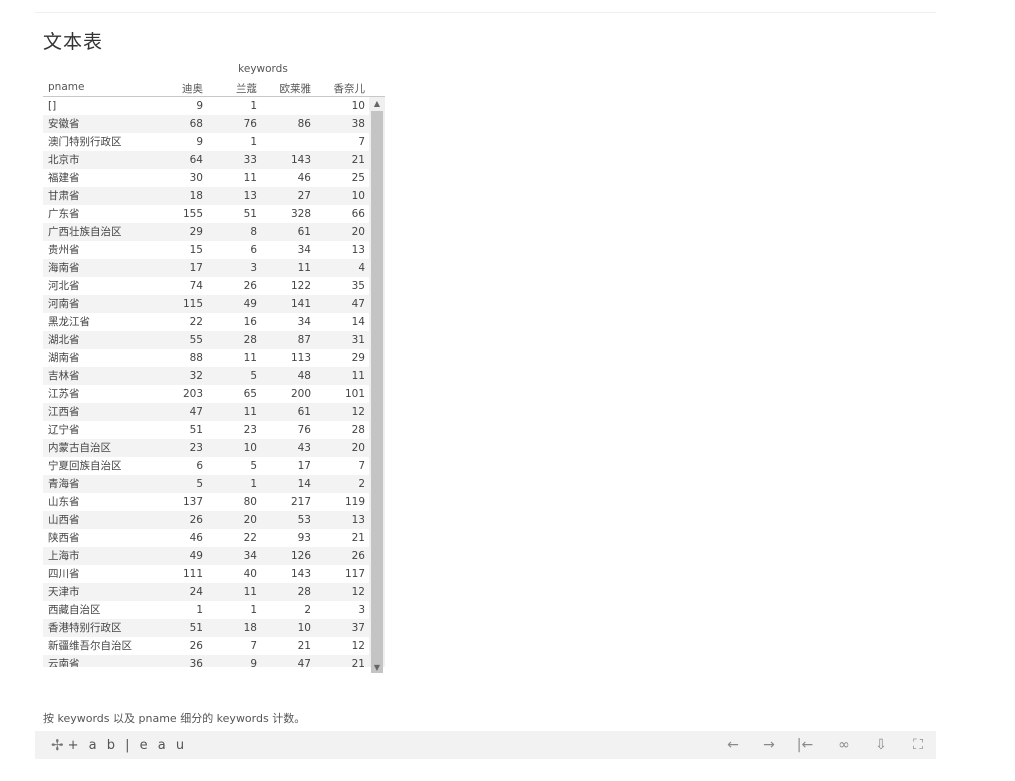 The height and width of the screenshot is (781, 1015). Describe the element at coordinates (192, 304) in the screenshot. I see `cell-dior: 115` at that location.